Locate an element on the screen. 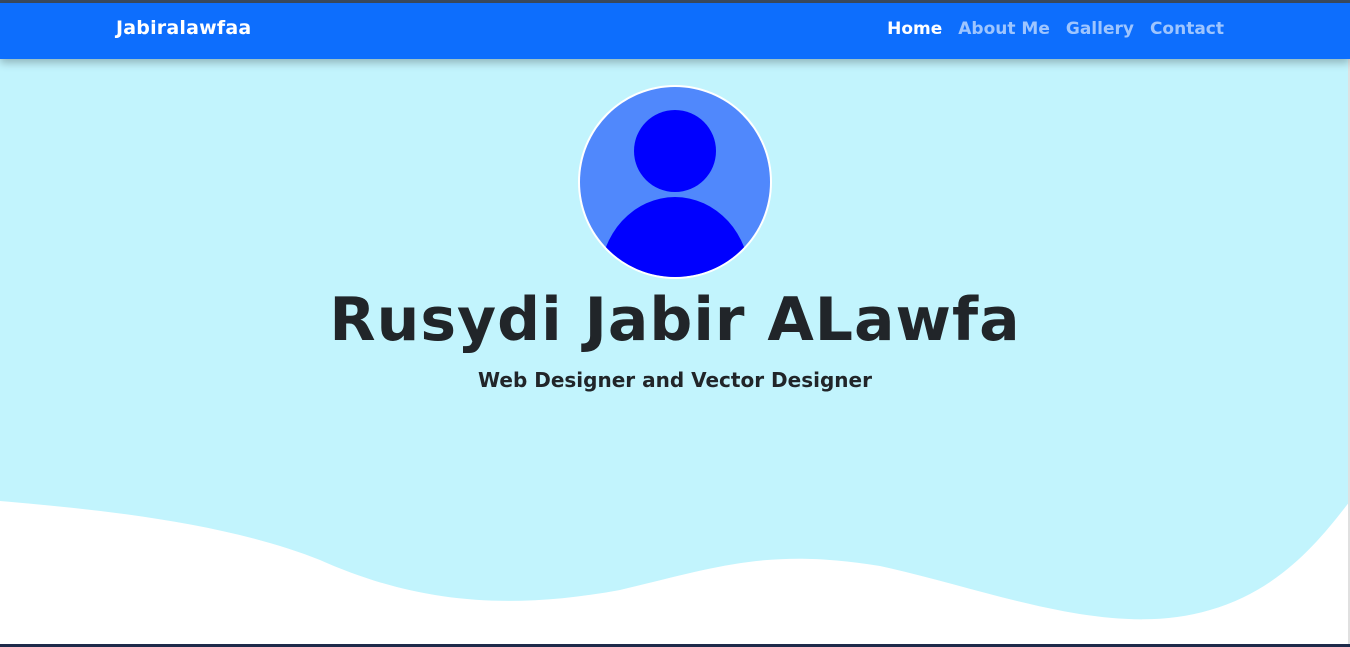  navbar-brand: Jabiralawfaa is located at coordinates (183, 28).